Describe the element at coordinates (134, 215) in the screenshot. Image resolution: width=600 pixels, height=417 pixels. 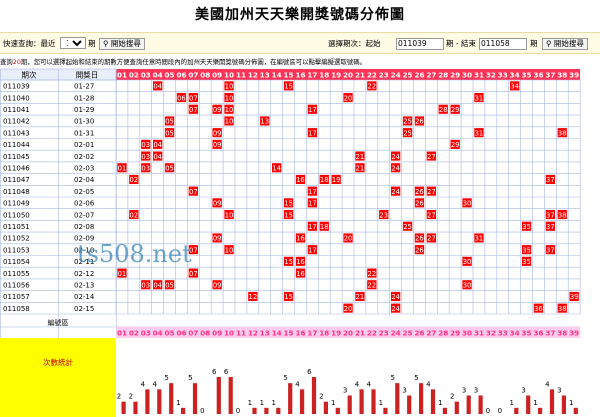
I see `drawn-number: 02` at that location.